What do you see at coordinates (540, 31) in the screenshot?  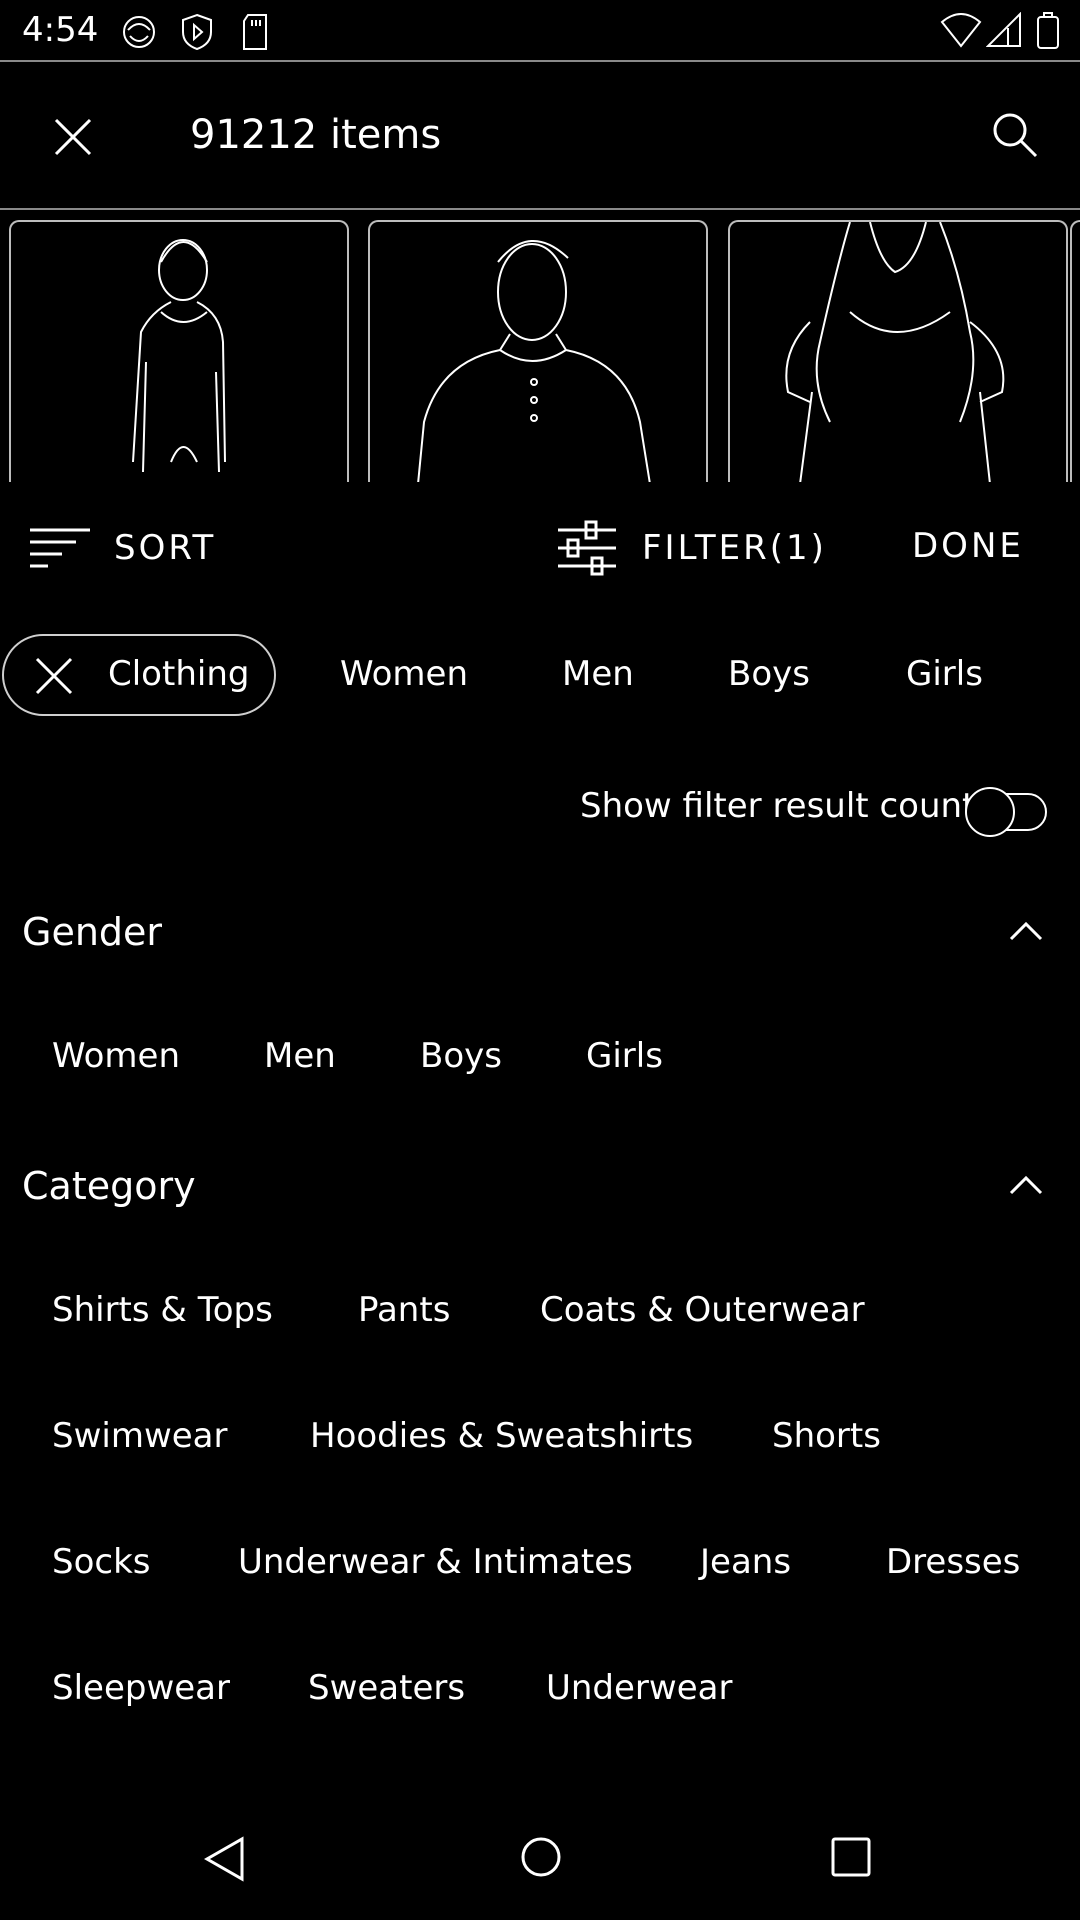 I see `status-bar: 4:54` at bounding box center [540, 31].